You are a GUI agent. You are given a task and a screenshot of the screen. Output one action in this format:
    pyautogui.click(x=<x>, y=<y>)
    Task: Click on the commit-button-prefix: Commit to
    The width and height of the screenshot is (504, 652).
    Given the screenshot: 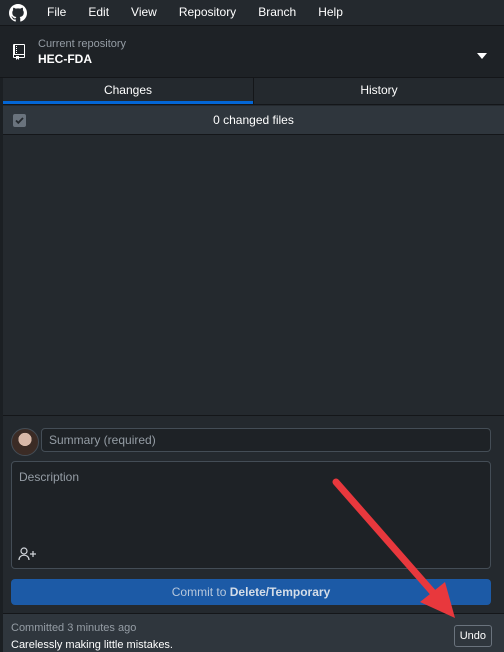 What is the action you would take?
    pyautogui.click(x=200, y=592)
    